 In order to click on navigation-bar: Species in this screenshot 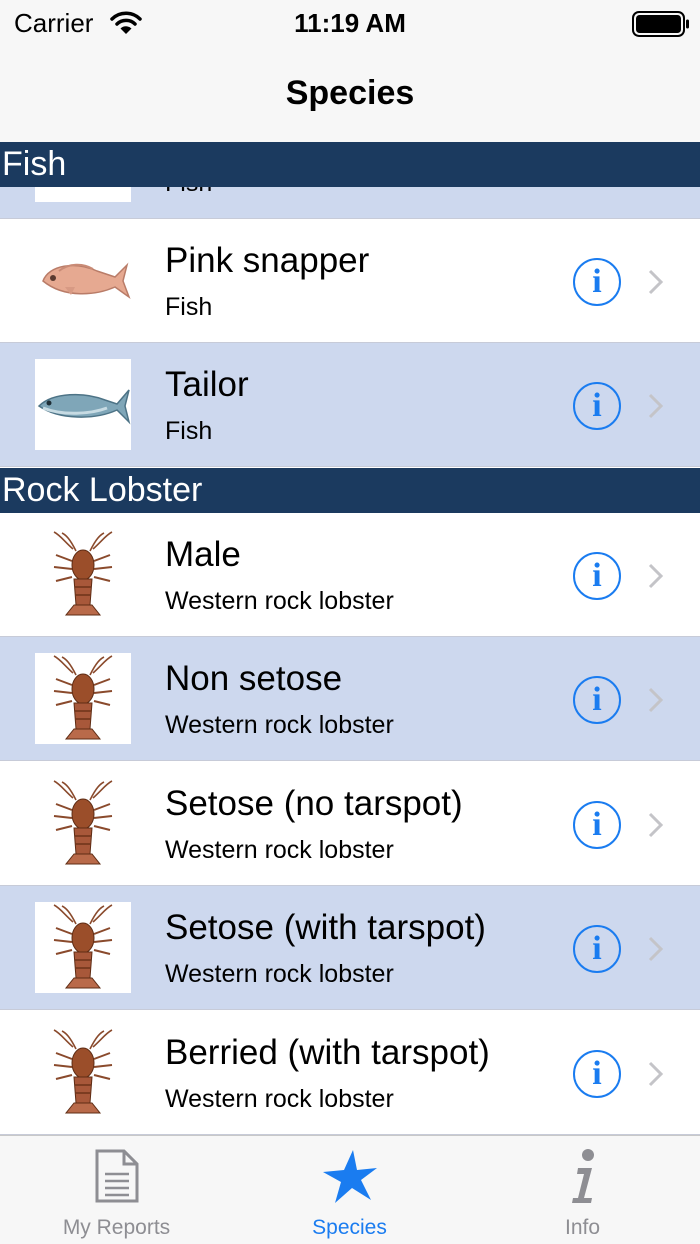, I will do `click(350, 95)`.